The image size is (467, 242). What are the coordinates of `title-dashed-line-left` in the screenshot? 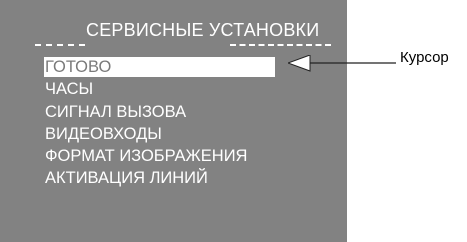 It's located at (60, 45).